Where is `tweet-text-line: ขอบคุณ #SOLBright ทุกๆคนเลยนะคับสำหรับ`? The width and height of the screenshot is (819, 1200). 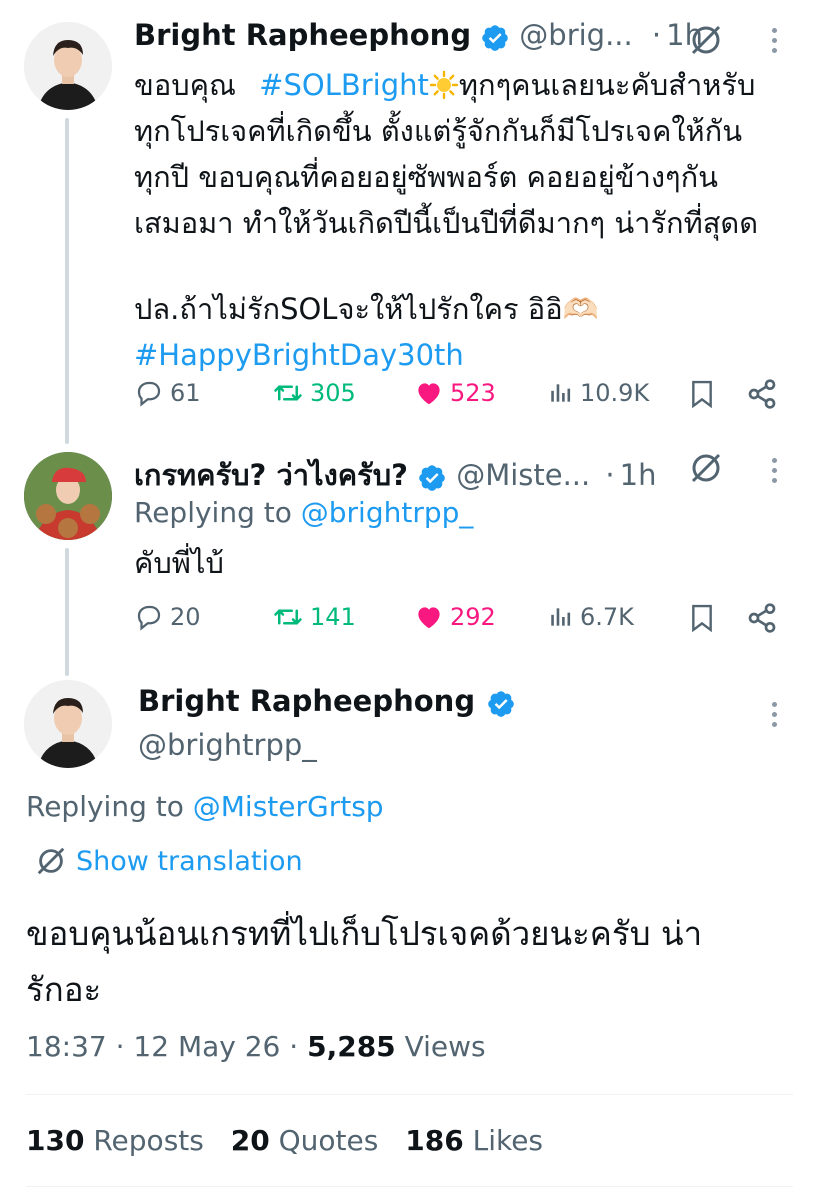 tweet-text-line: ขอบคุณ #SOLBright ทุกๆคนเลยนะคับสำหรับ is located at coordinates (445, 85).